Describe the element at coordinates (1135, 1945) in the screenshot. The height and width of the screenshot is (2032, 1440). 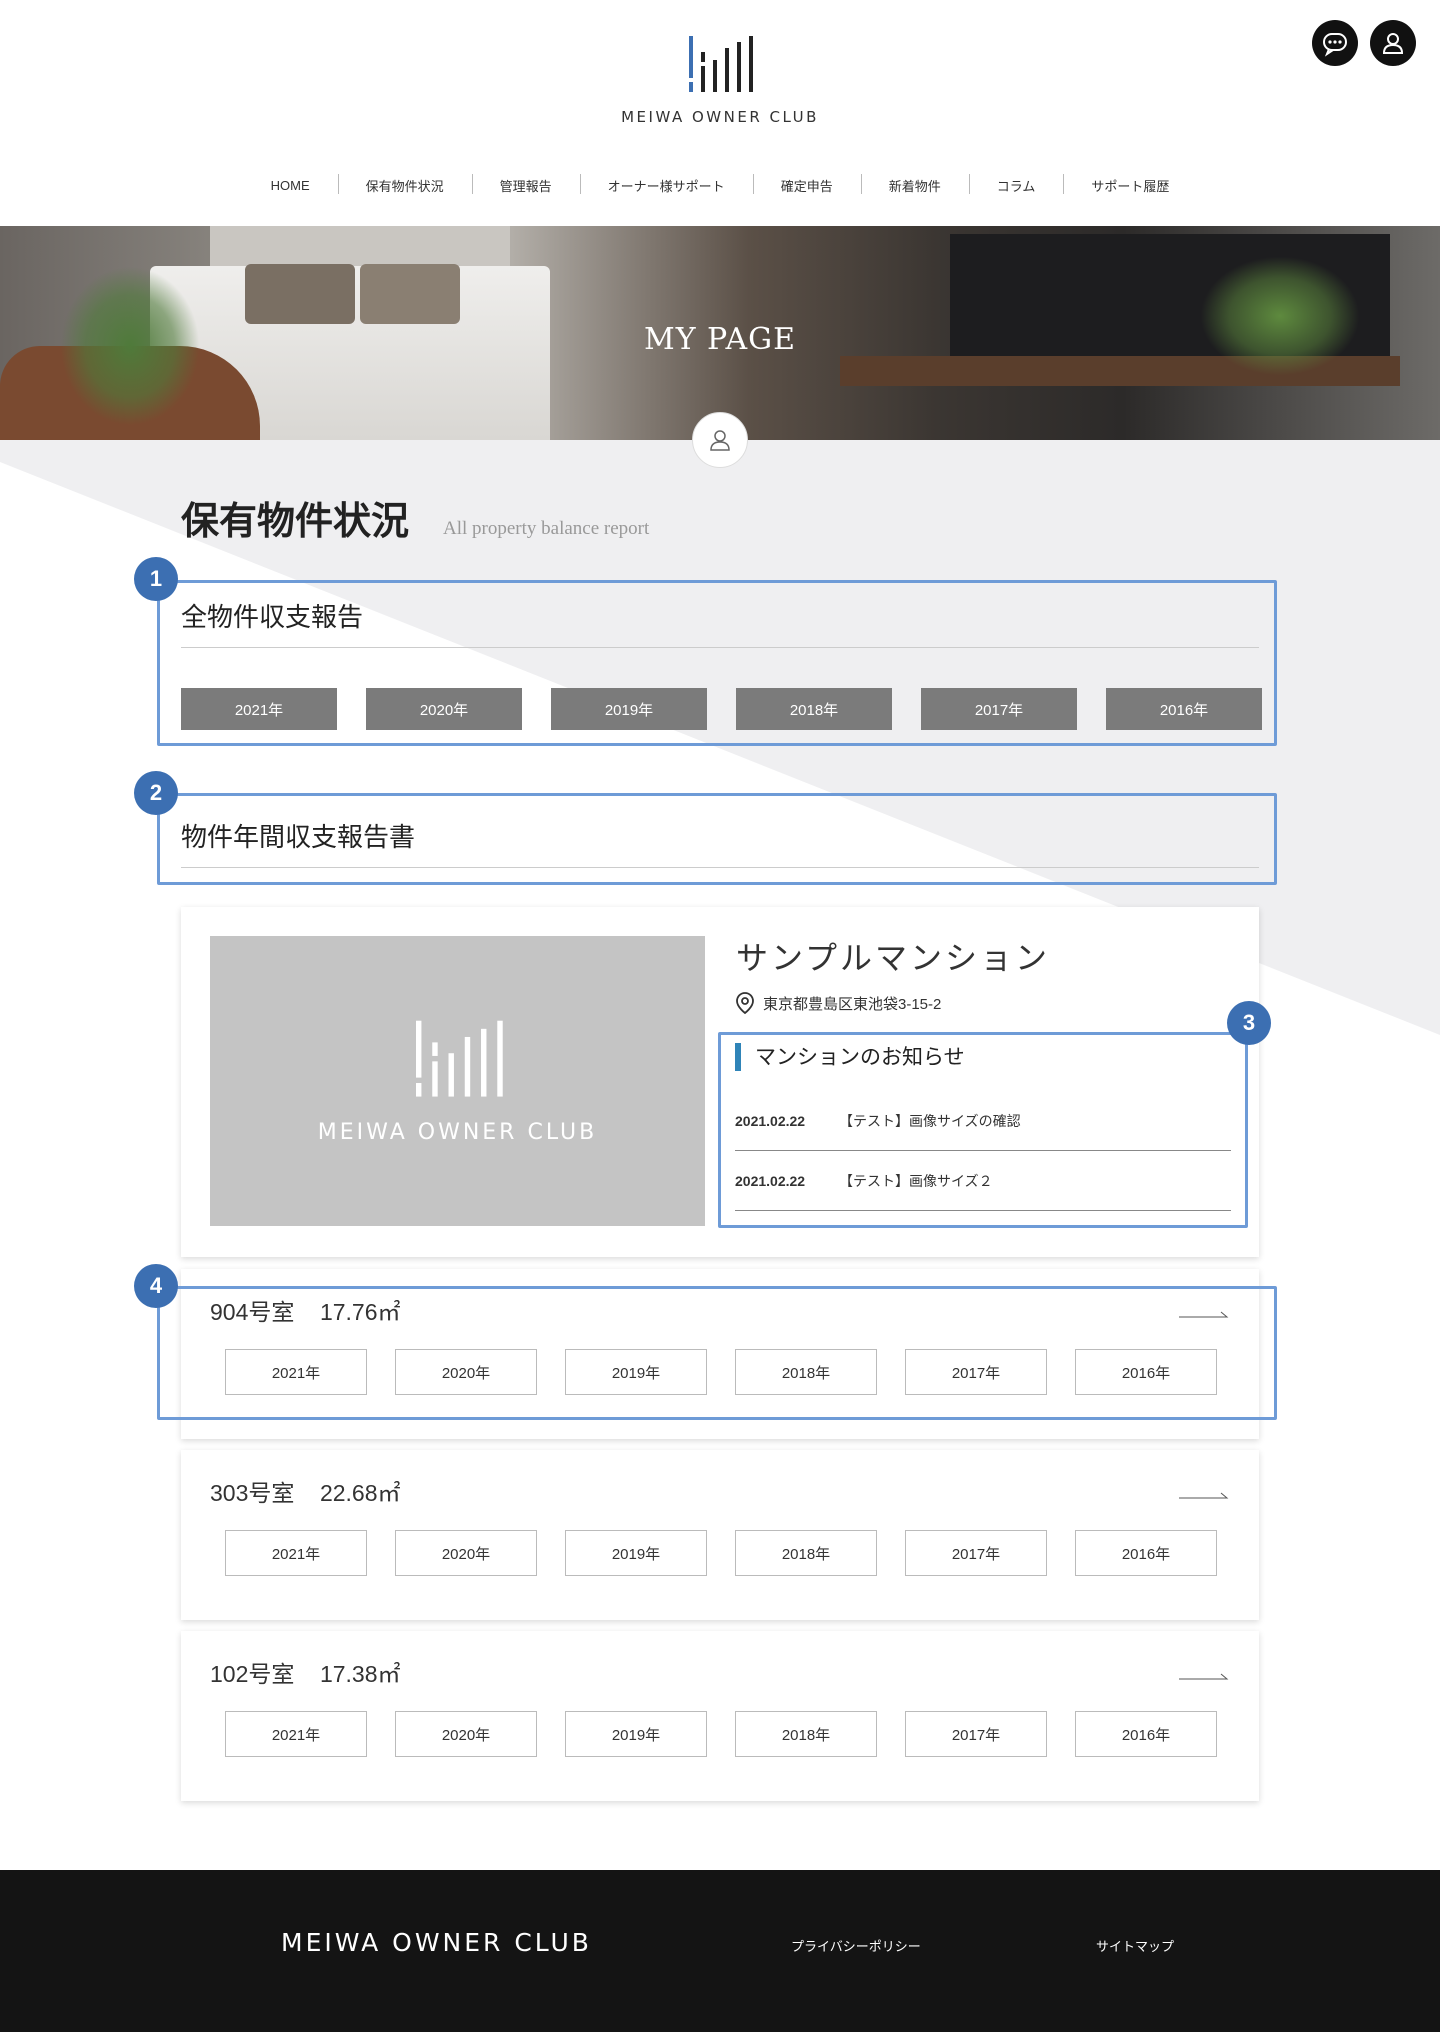
I see `footer-link-sitemap: サイトマップ` at that location.